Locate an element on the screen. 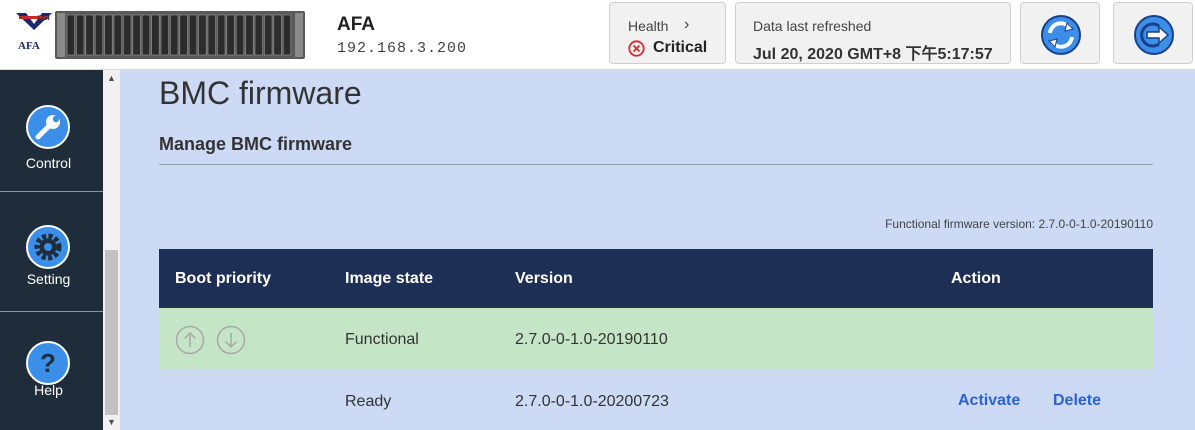 The height and width of the screenshot is (430, 1195). move-down-icon is located at coordinates (231, 340).